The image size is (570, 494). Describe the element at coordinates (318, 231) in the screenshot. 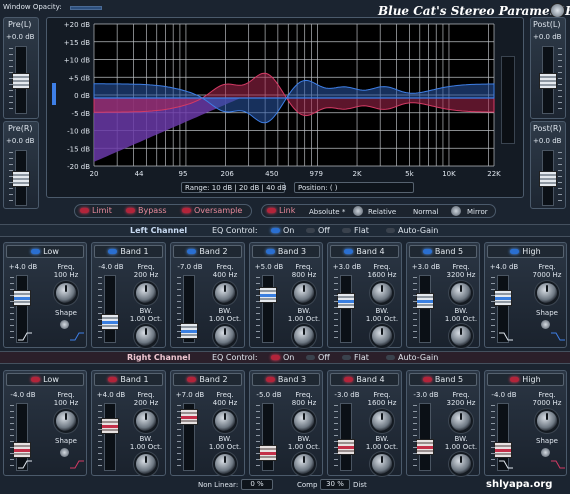

I see `left-eq-off: Off` at that location.